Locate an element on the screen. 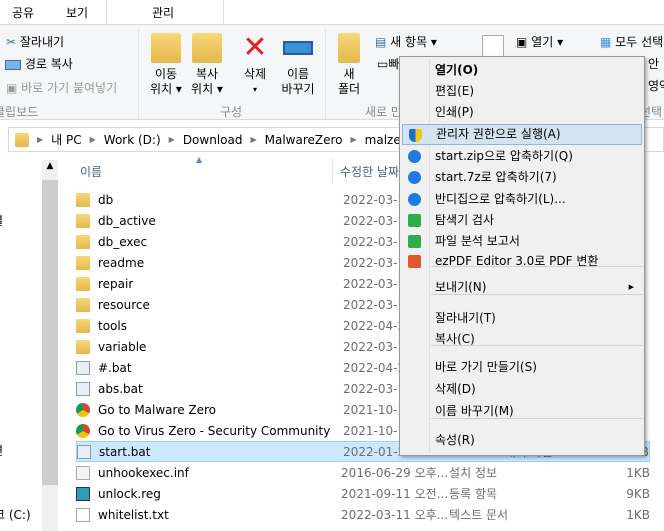 The height and width of the screenshot is (531, 664). group-label-organize: 구성 is located at coordinates (231, 112).